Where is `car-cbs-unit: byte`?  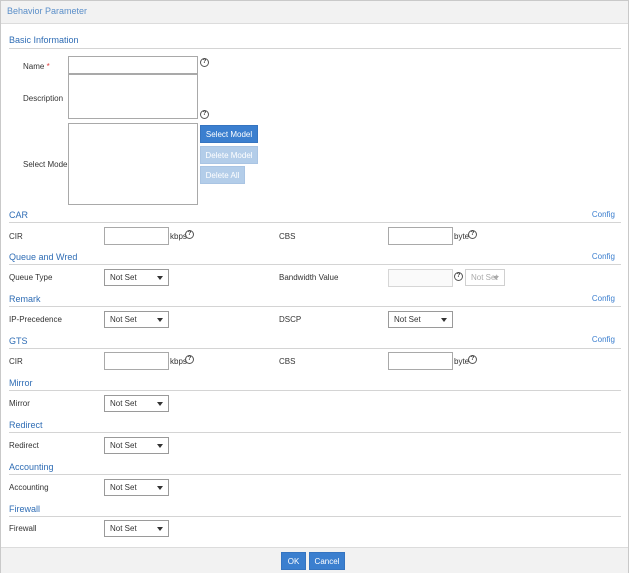 car-cbs-unit: byte is located at coordinates (462, 236).